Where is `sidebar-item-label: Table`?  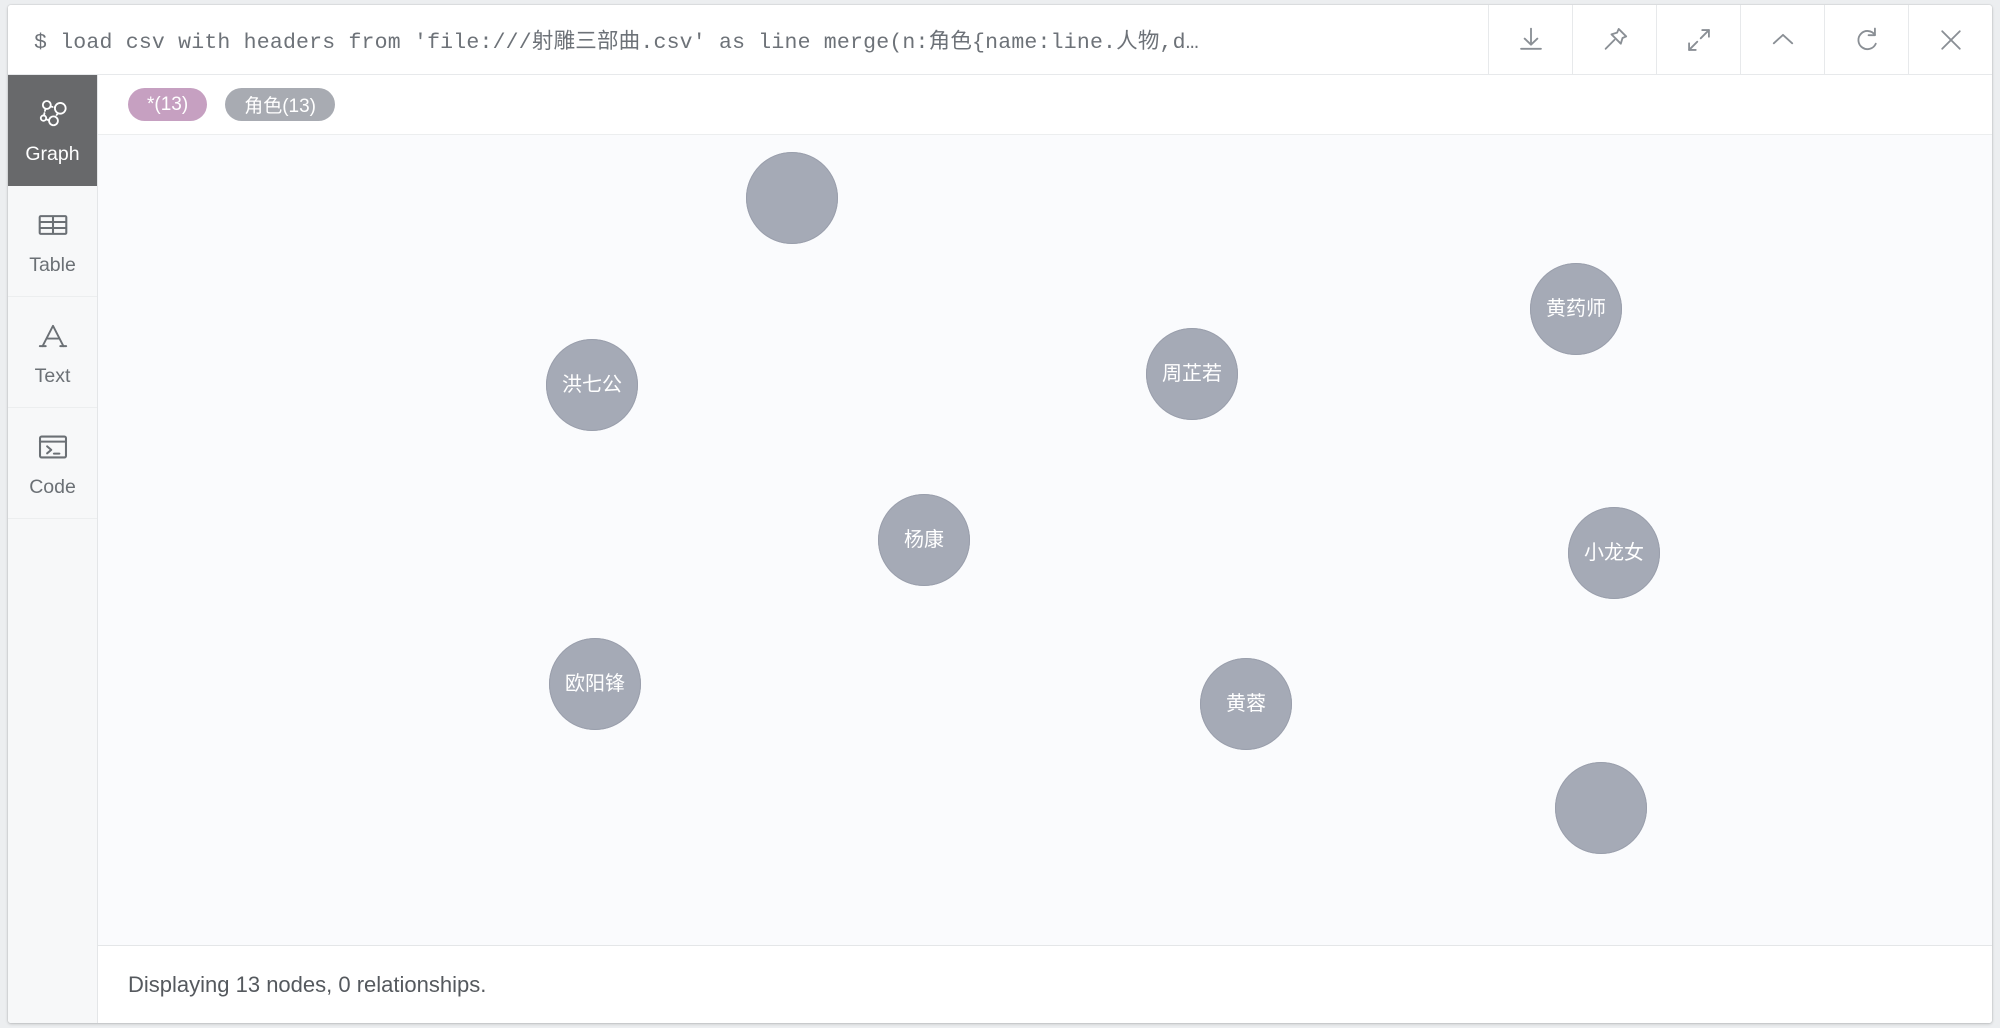
sidebar-item-label: Table is located at coordinates (52, 265).